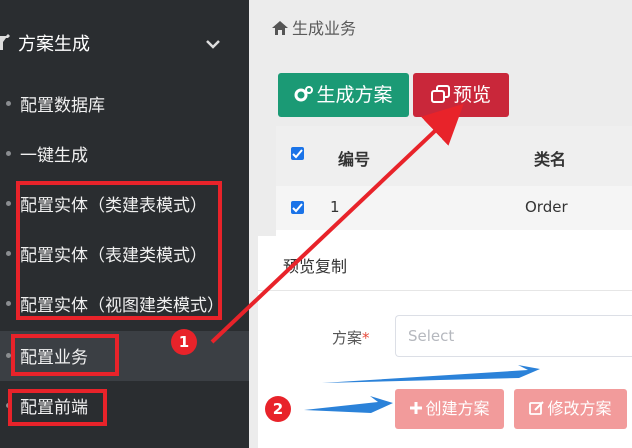  Describe the element at coordinates (184, 342) in the screenshot. I see `annotation-badge-1: 1` at that location.